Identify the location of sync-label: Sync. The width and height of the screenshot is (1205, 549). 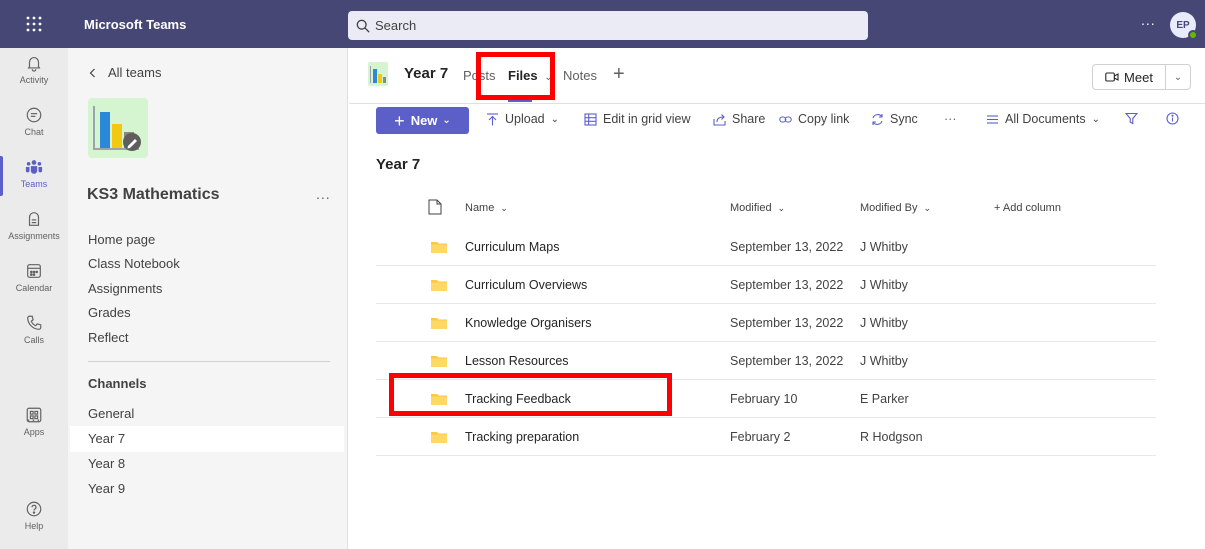
(904, 119).